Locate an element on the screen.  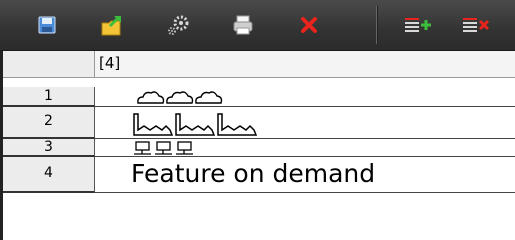
settings-button is located at coordinates (177, 25).